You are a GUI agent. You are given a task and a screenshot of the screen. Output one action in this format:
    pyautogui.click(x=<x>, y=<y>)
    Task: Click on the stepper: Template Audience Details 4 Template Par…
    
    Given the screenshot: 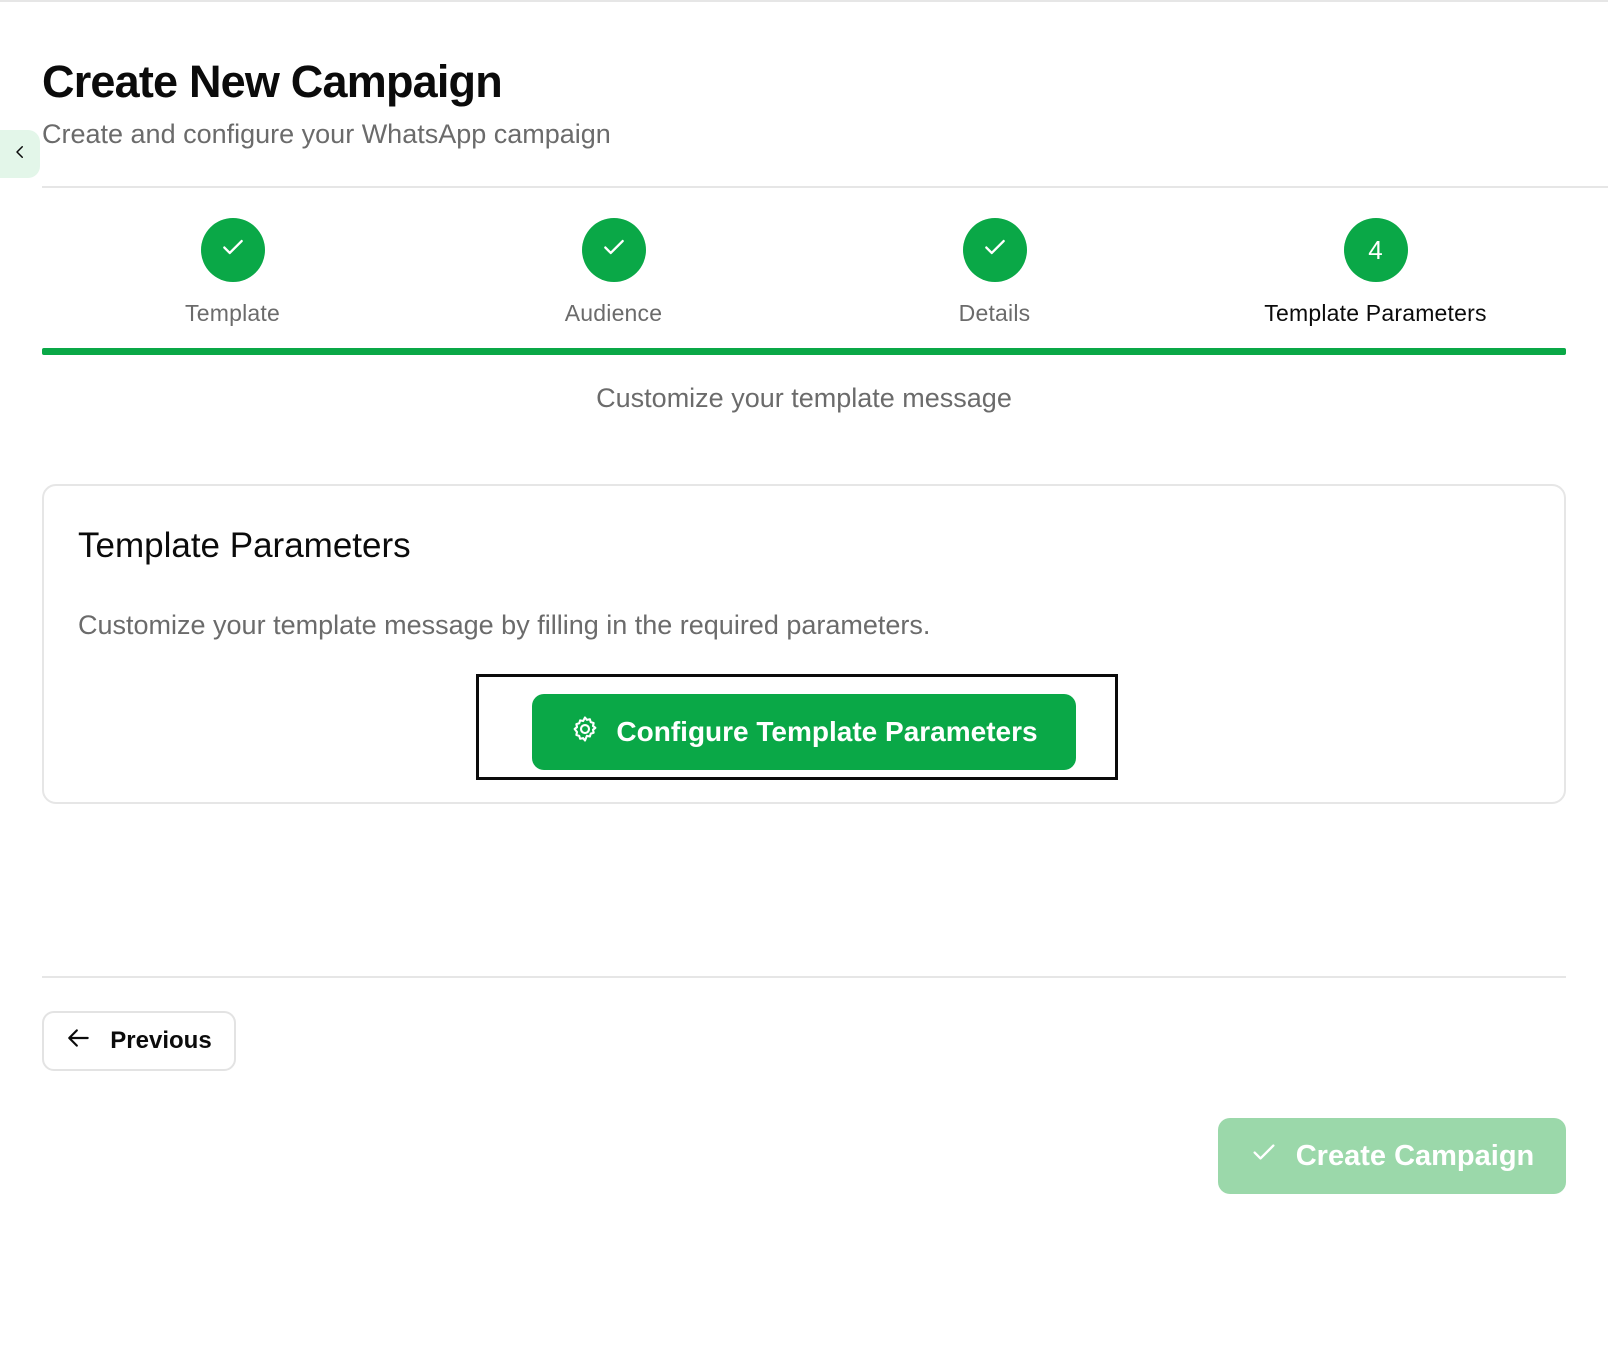 What is the action you would take?
    pyautogui.click(x=804, y=288)
    